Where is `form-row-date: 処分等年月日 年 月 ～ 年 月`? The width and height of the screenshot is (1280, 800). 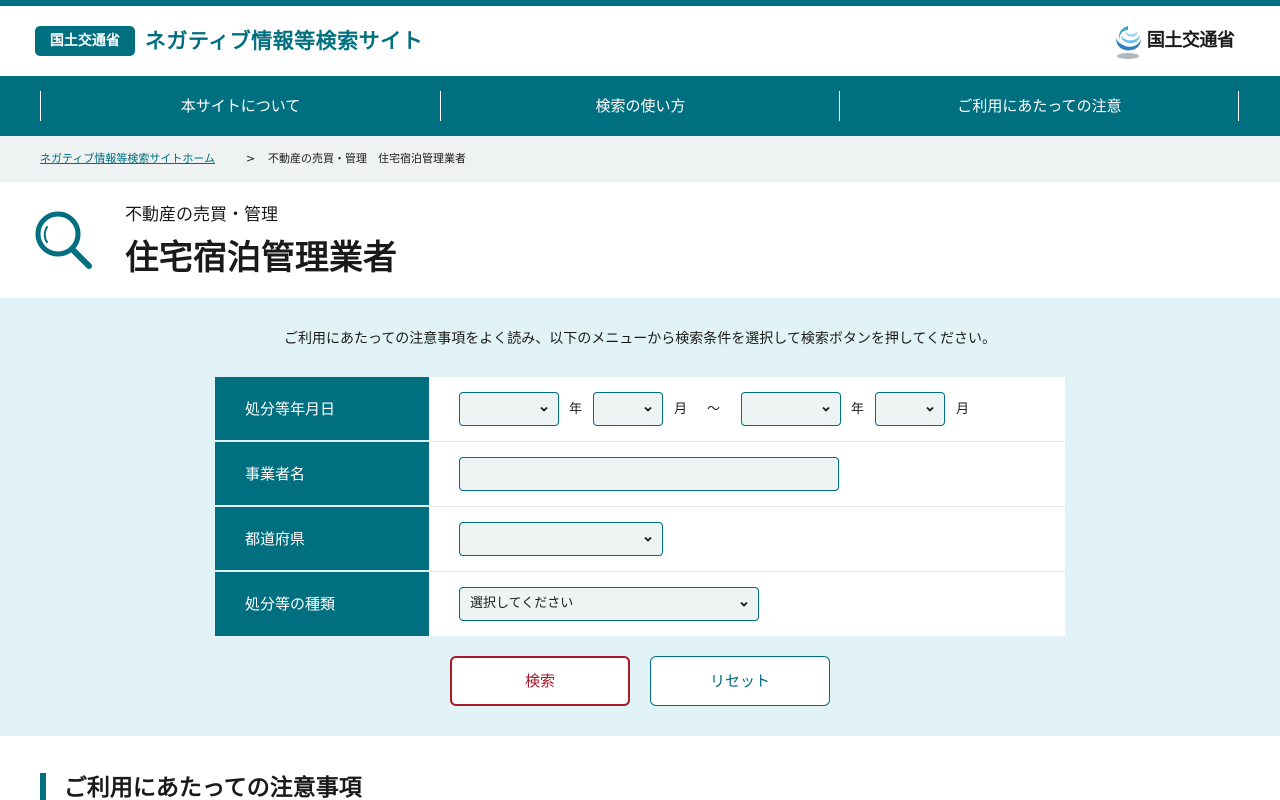 form-row-date: 処分等年月日 年 月 ～ 年 月 is located at coordinates (640, 409).